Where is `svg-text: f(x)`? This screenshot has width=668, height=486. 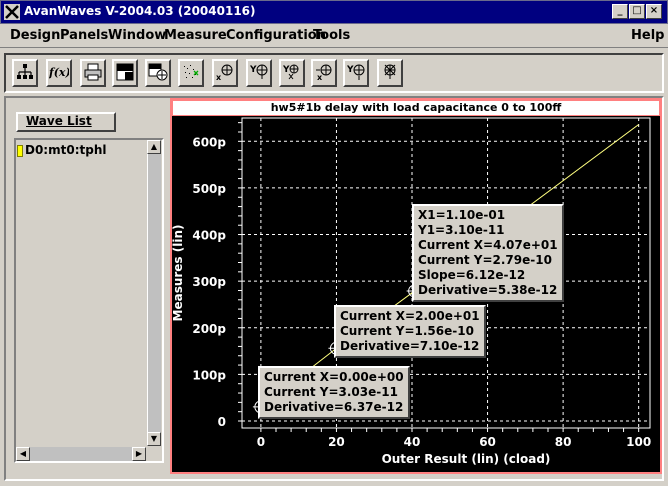 svg-text: f(x) is located at coordinates (59, 72).